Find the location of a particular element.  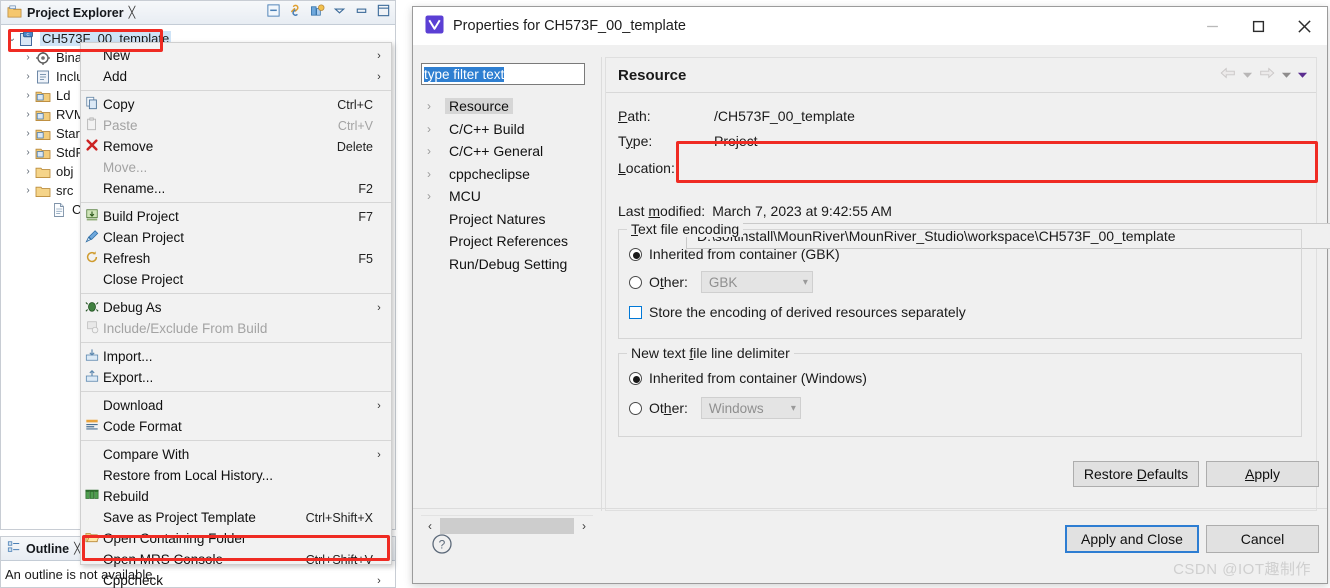

tab-label: Project Explorer is located at coordinates (75, 12).